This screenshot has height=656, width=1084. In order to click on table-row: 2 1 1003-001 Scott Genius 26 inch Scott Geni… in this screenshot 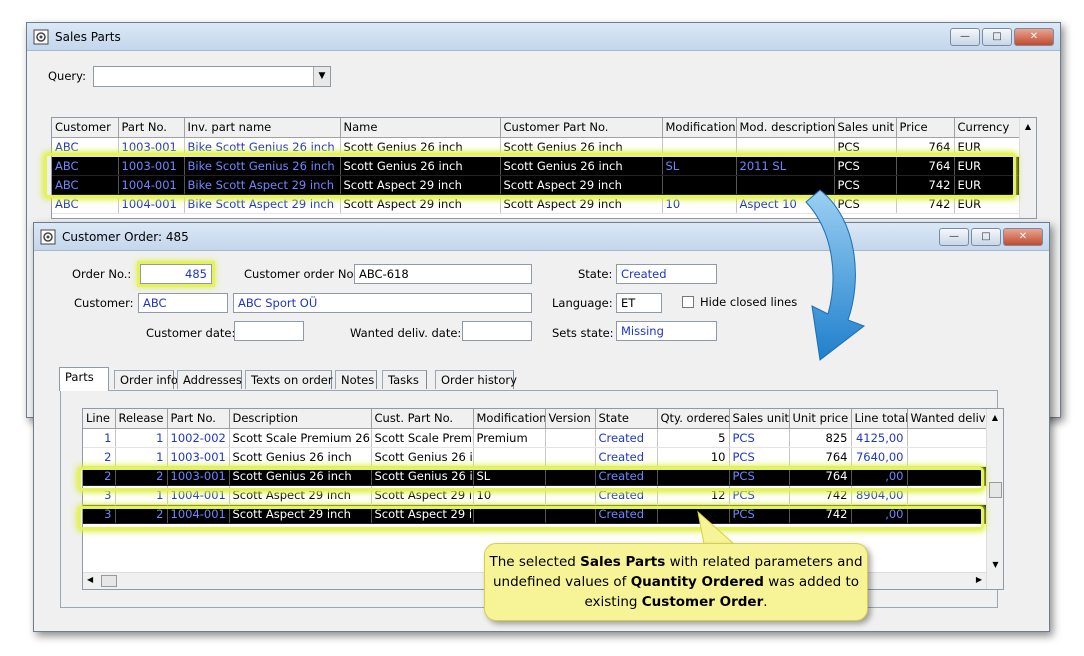, I will do `click(535, 457)`.